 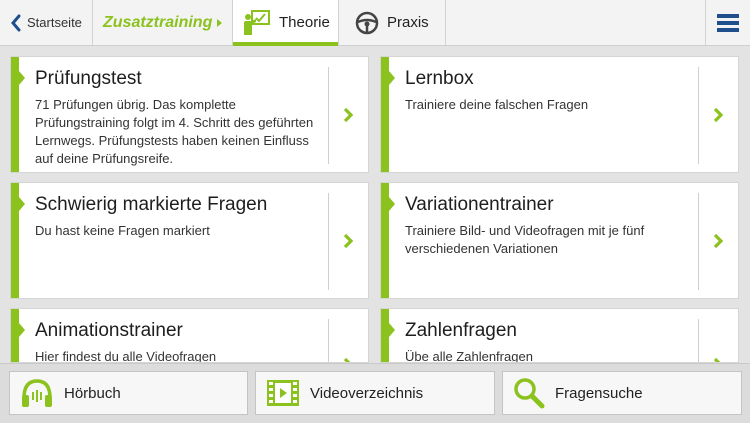 I want to click on audiobook-label: Hörbuch, so click(x=92, y=393).